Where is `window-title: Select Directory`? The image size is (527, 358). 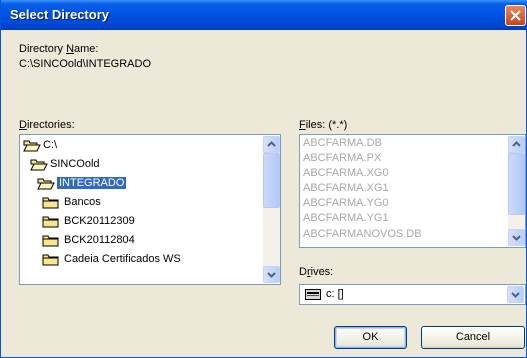
window-title: Select Directory is located at coordinates (59, 14).